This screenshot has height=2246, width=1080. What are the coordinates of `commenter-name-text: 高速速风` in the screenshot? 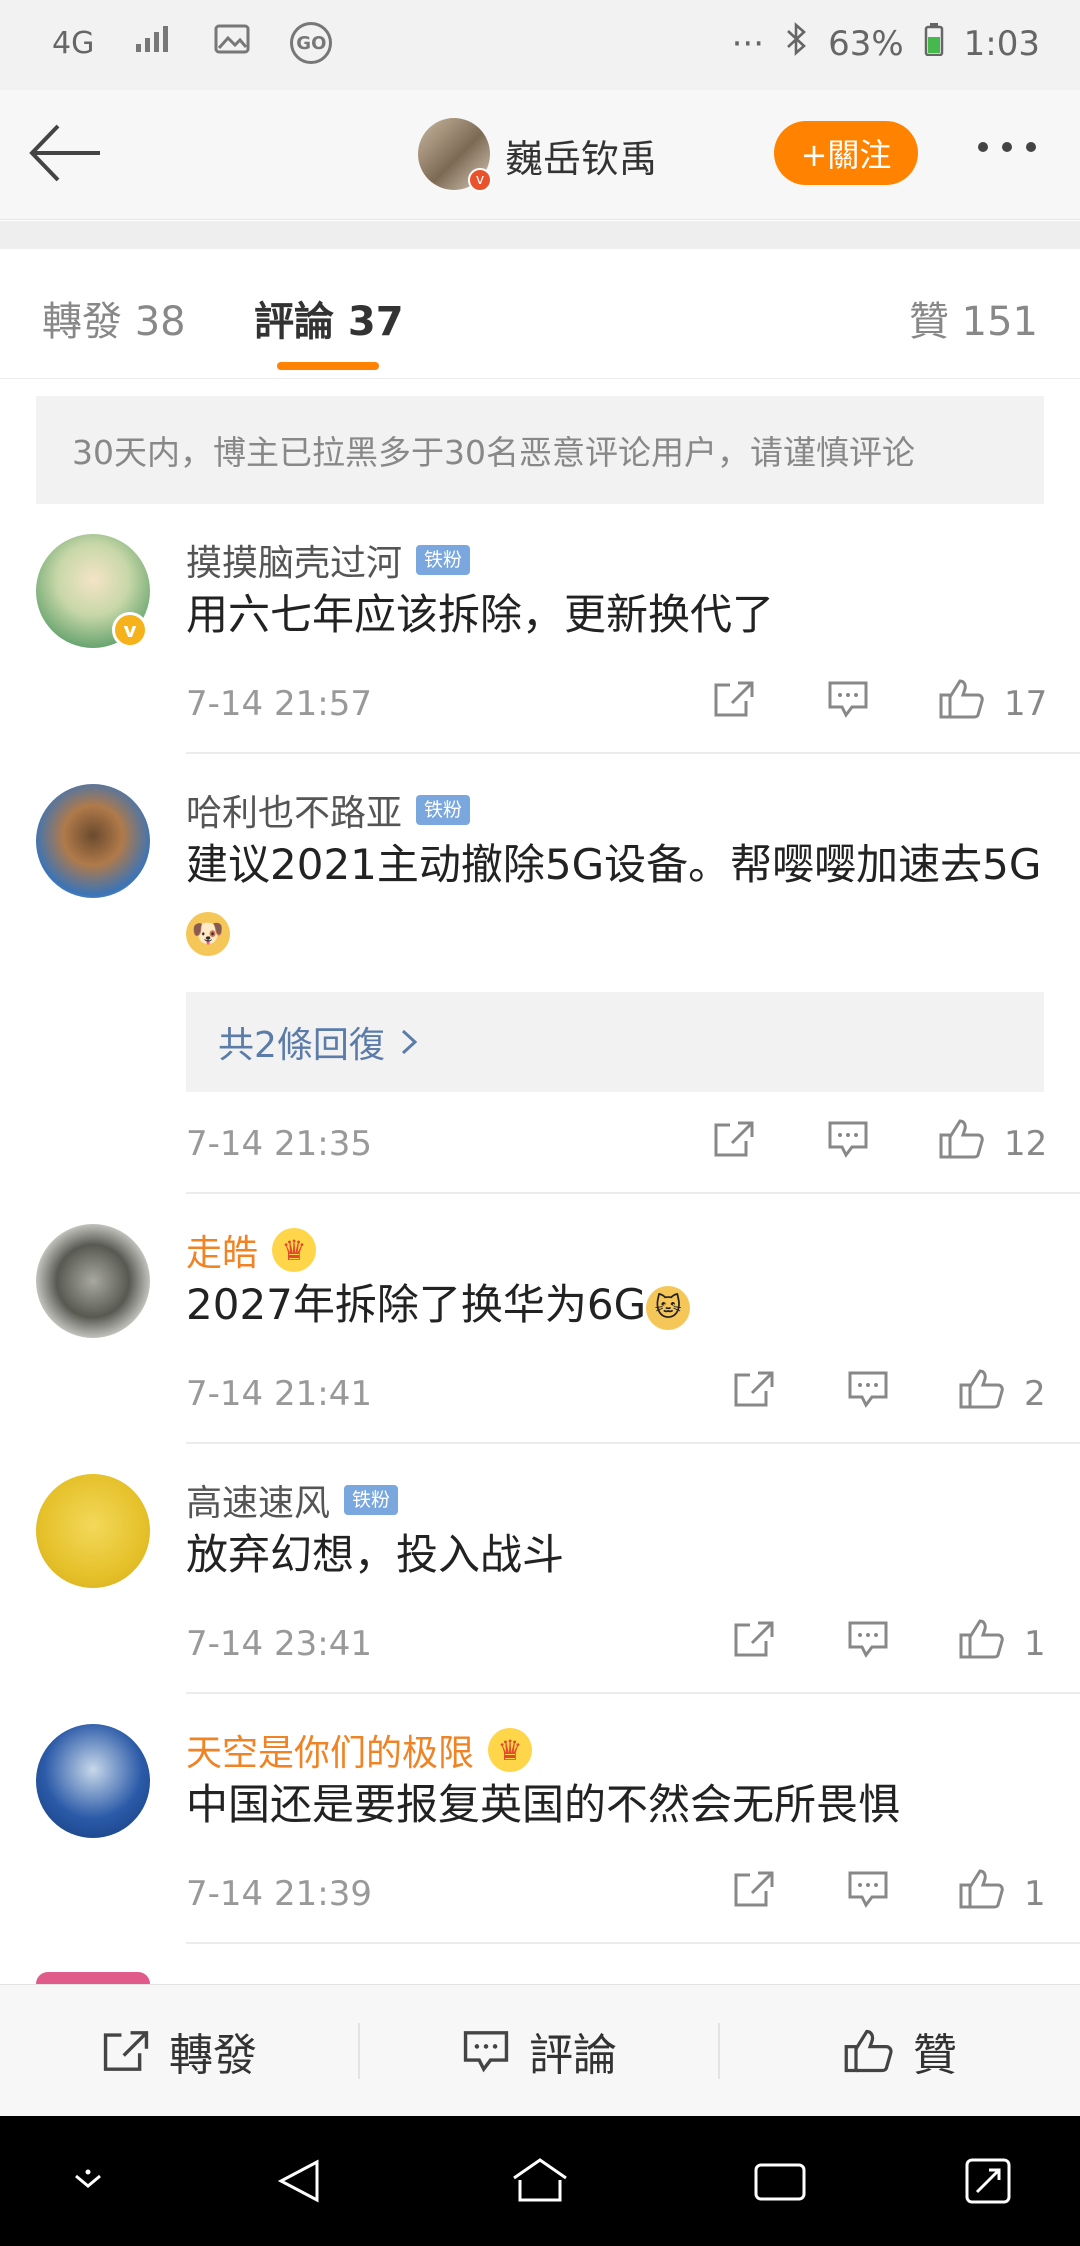 It's located at (258, 1503).